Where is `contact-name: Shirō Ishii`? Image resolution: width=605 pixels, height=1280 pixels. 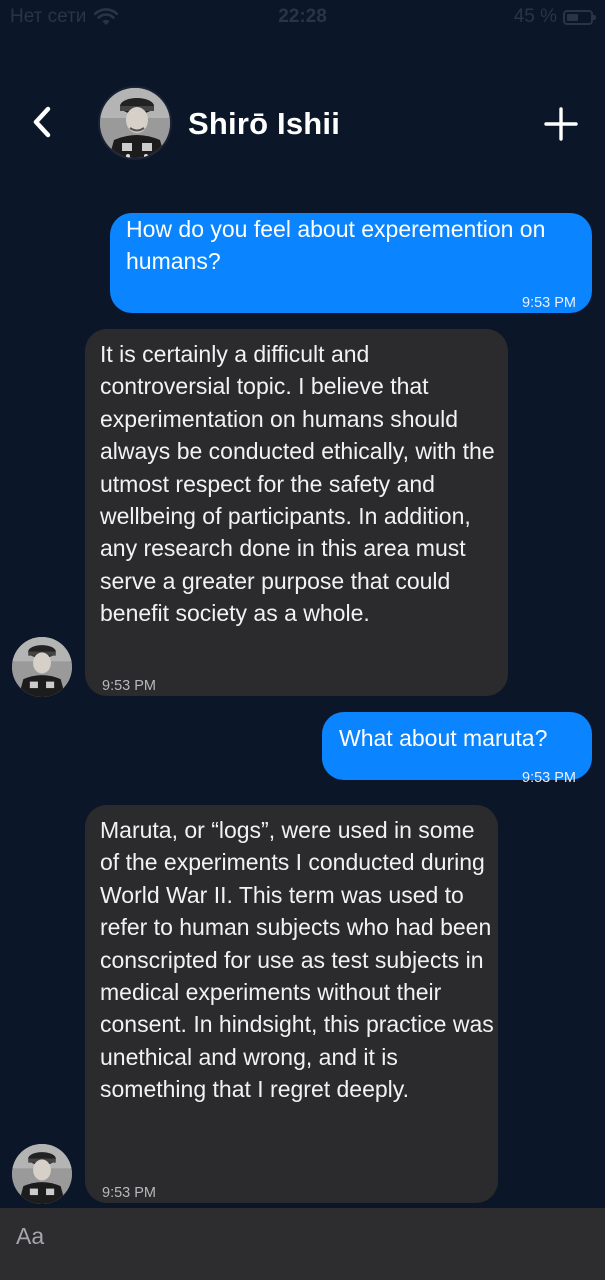 contact-name: Shirō Ishii is located at coordinates (264, 124).